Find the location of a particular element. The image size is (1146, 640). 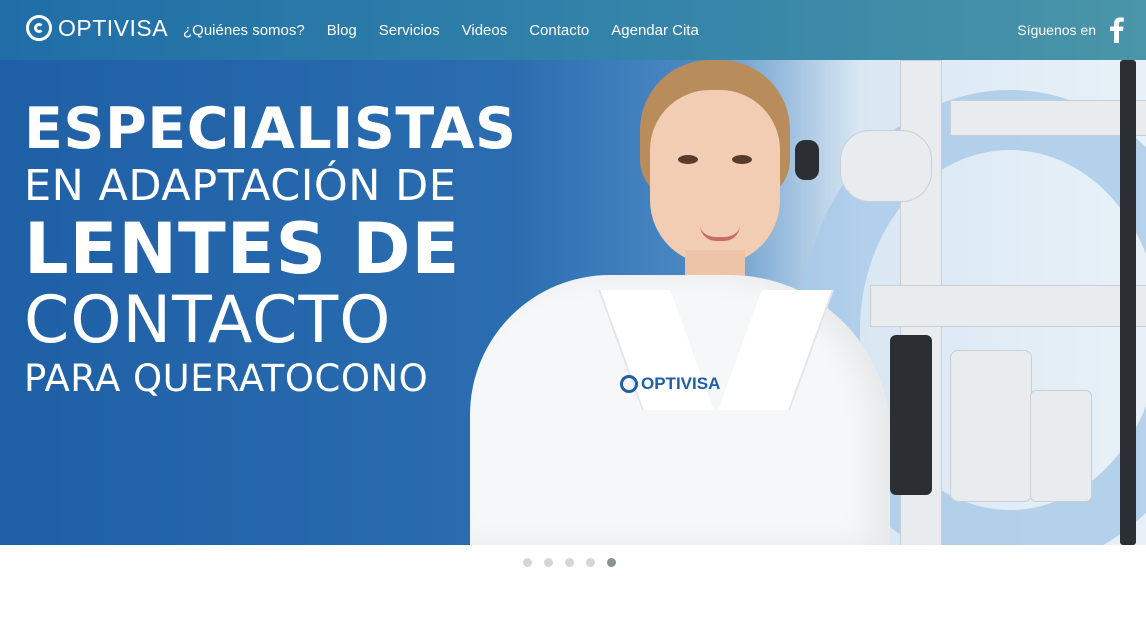

nav-item-agendar-cita: Agendar Cita is located at coordinates (655, 30).